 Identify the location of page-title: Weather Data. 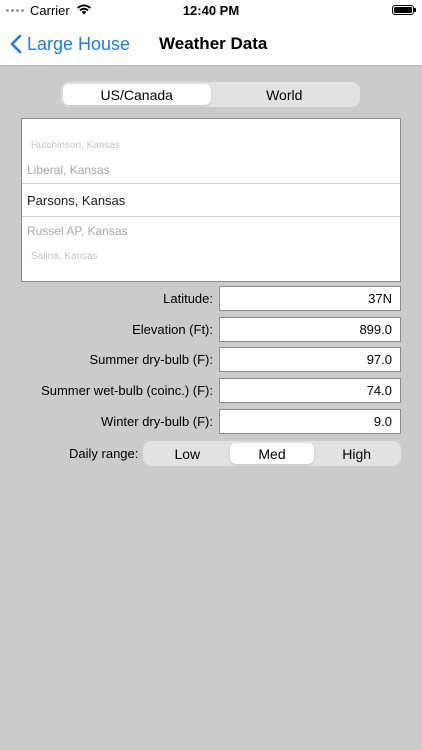
(213, 43).